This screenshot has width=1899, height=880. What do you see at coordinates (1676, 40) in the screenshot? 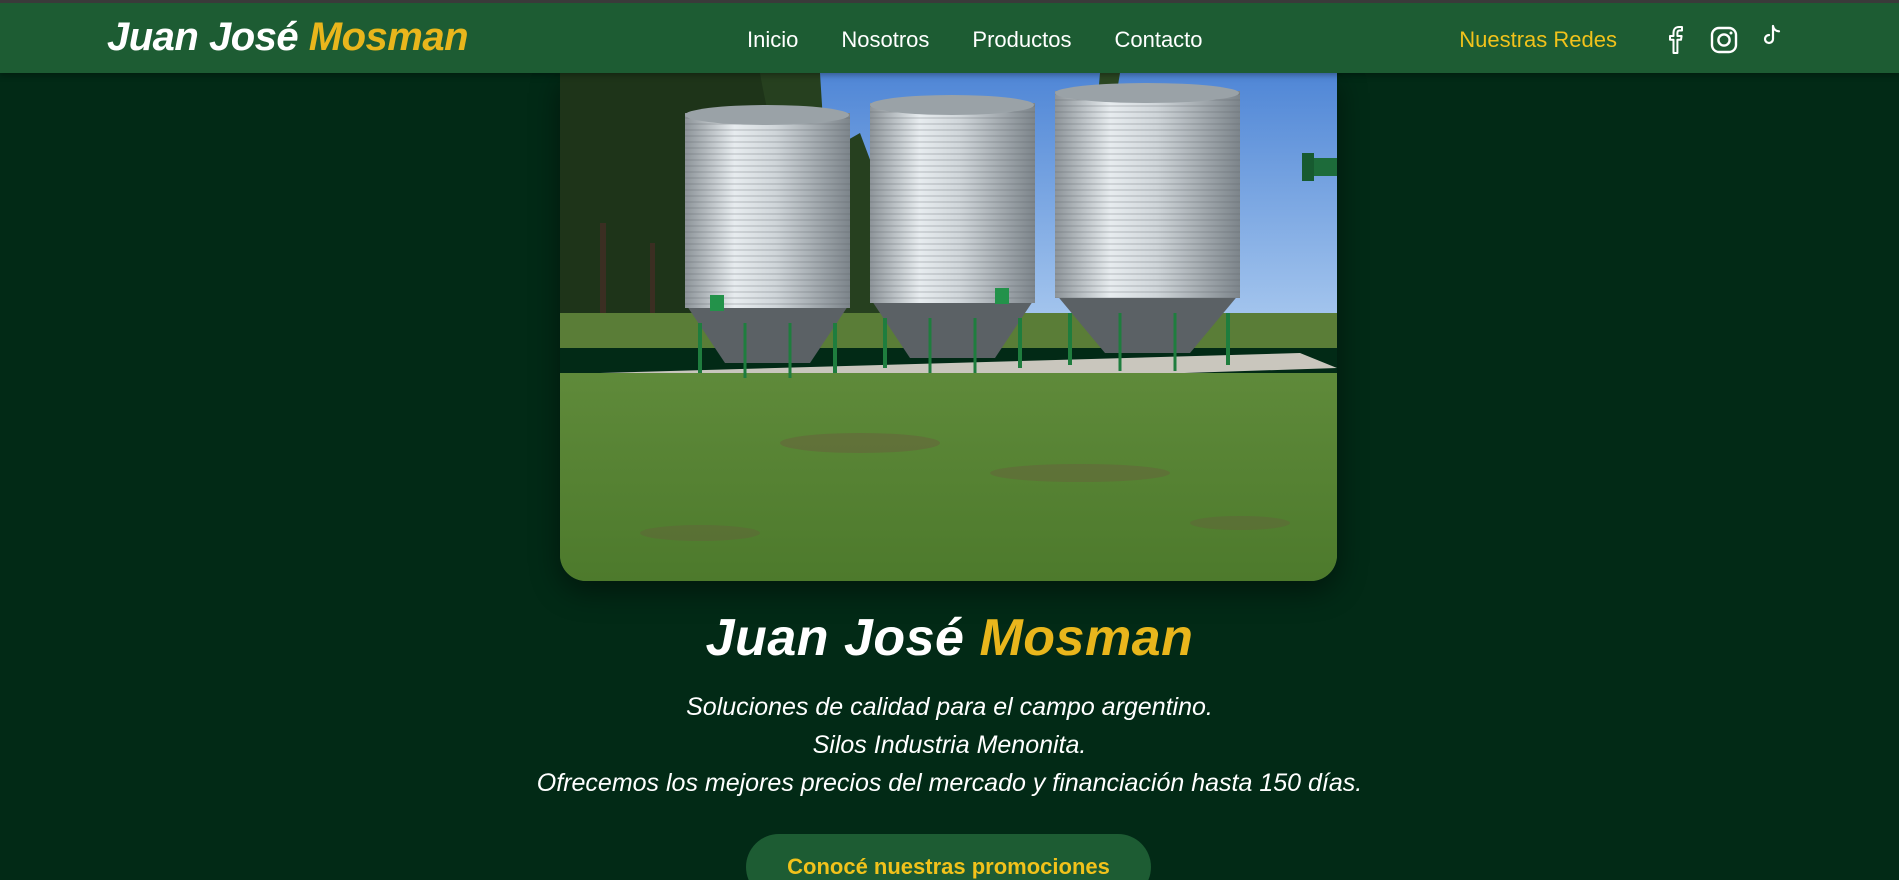
I see `facebook-icon` at bounding box center [1676, 40].